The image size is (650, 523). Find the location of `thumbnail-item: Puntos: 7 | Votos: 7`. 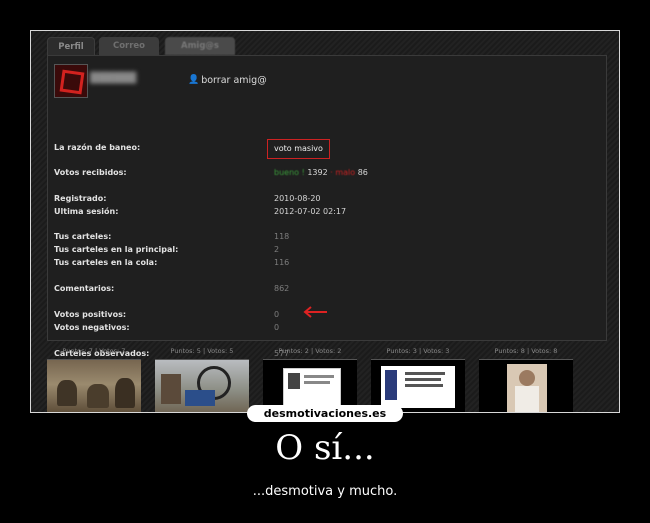

thumbnail-item: Puntos: 7 | Votos: 7 is located at coordinates (94, 379).